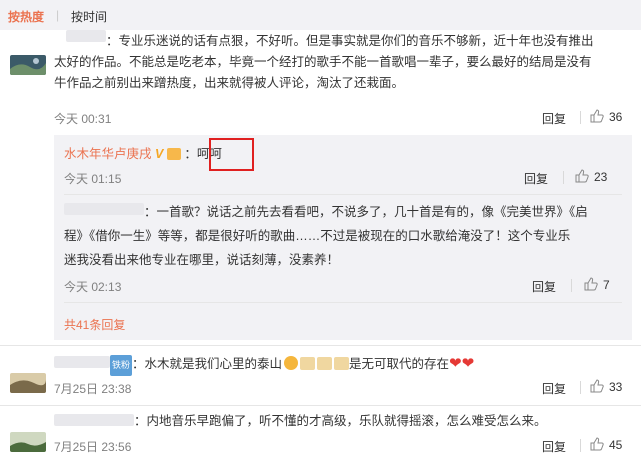 The width and height of the screenshot is (641, 466). What do you see at coordinates (207, 364) in the screenshot?
I see `comment-text: ：水木就是我们心里的泰山` at bounding box center [207, 364].